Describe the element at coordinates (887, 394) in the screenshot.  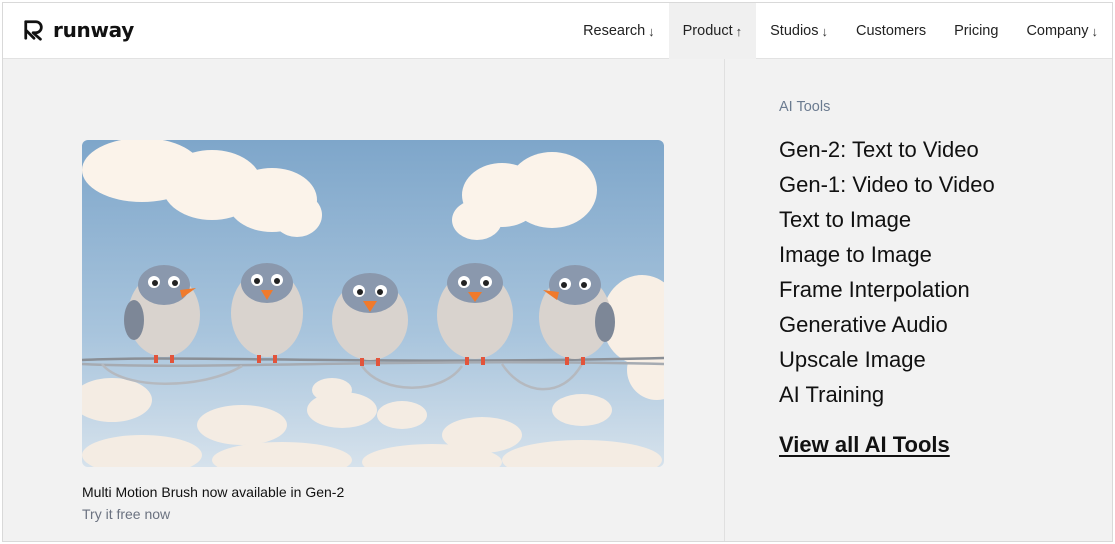
I see `tool-link-ai-training: AI Training` at that location.